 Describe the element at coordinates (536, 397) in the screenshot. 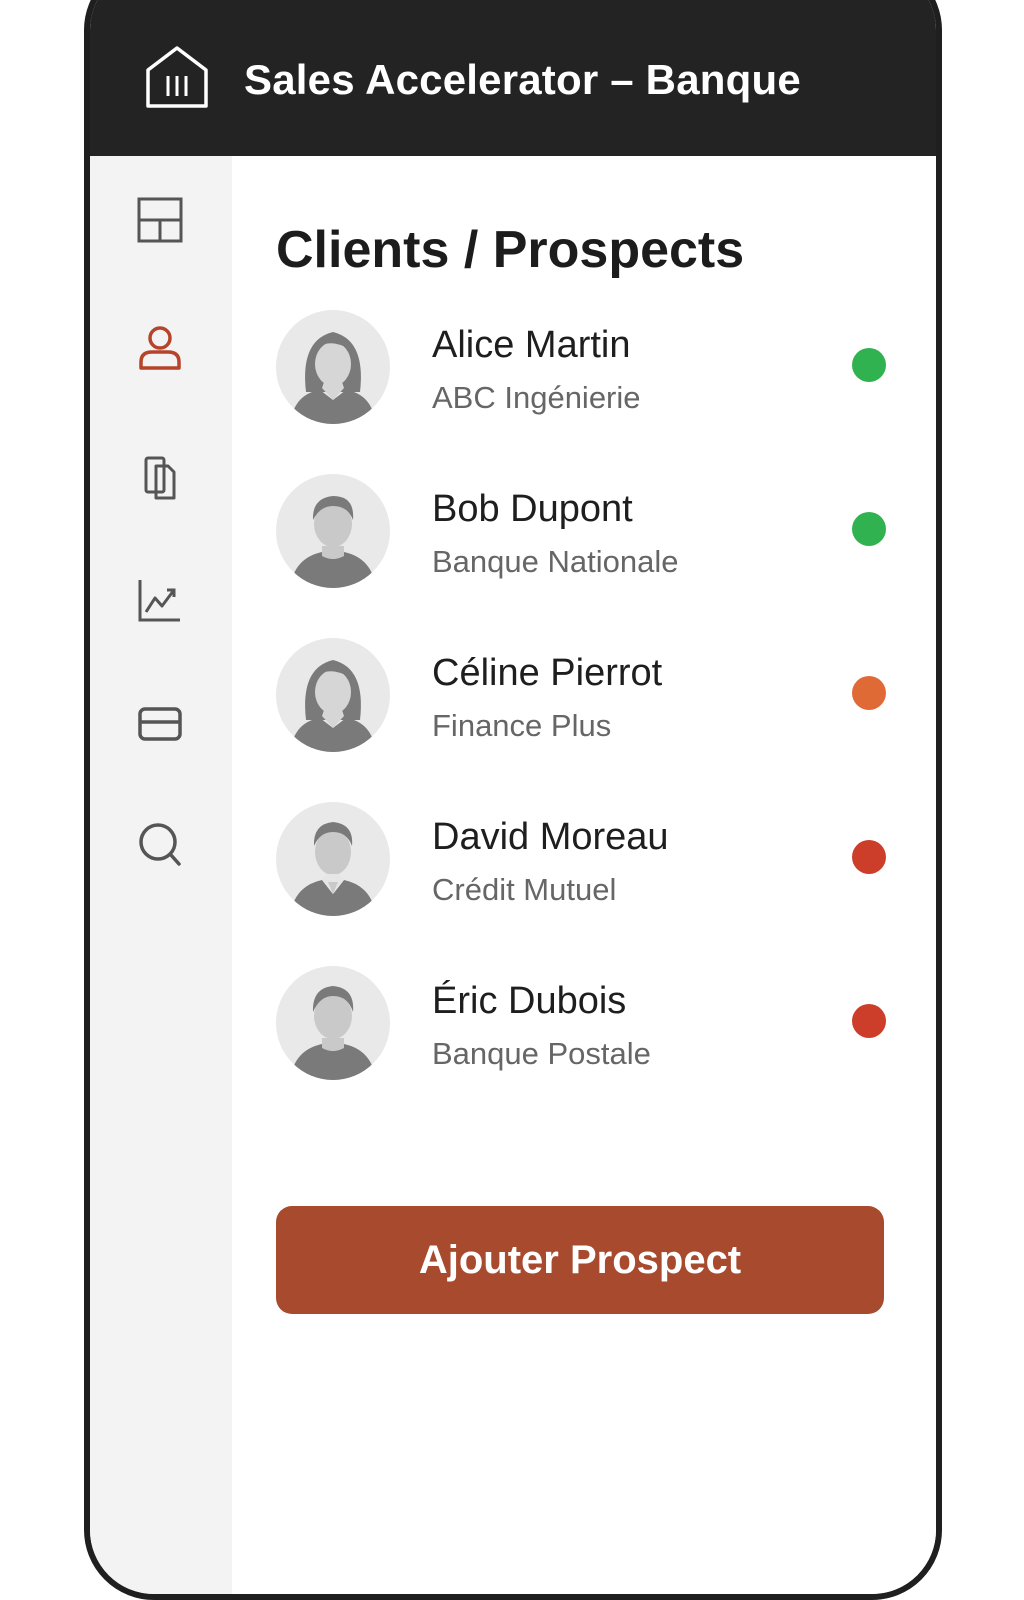

I see `client-company: ABC Ingénierie` at that location.